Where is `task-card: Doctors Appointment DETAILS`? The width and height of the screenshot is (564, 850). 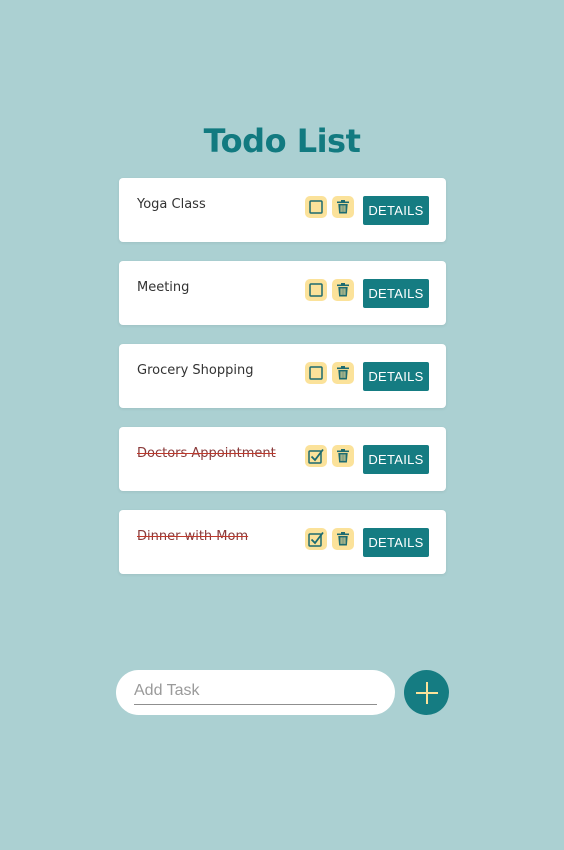 task-card: Doctors Appointment DETAILS is located at coordinates (282, 459).